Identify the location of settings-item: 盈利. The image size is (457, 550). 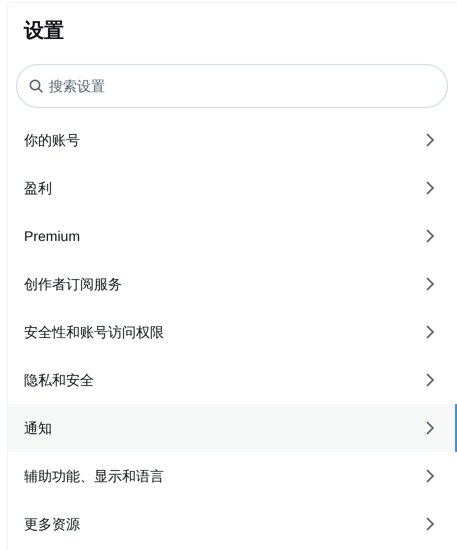
(232, 188).